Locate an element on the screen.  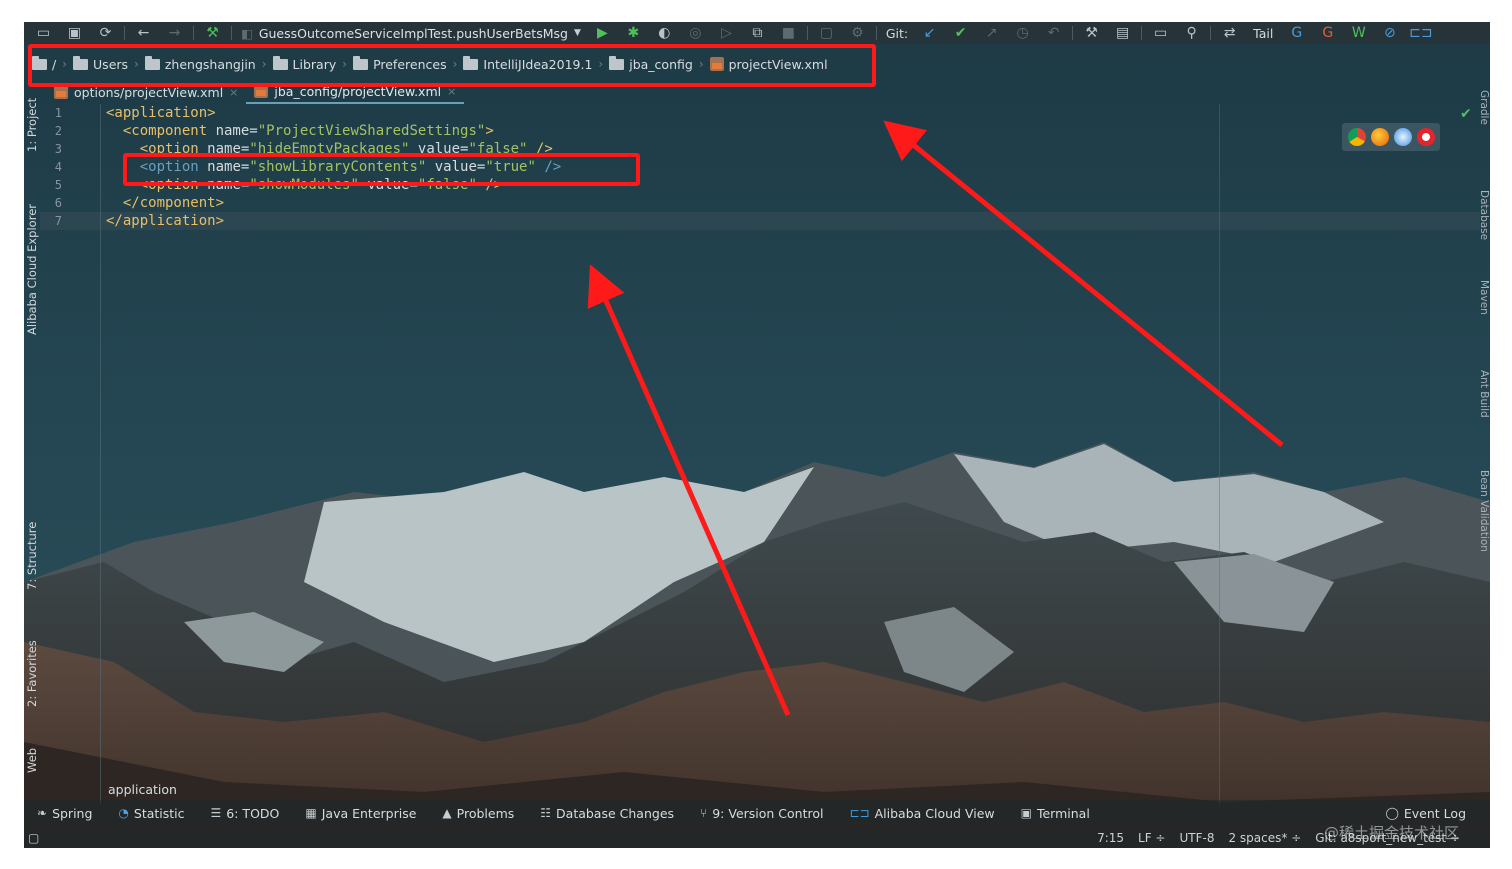
git-push-icon: ↗ is located at coordinates (991, 33).